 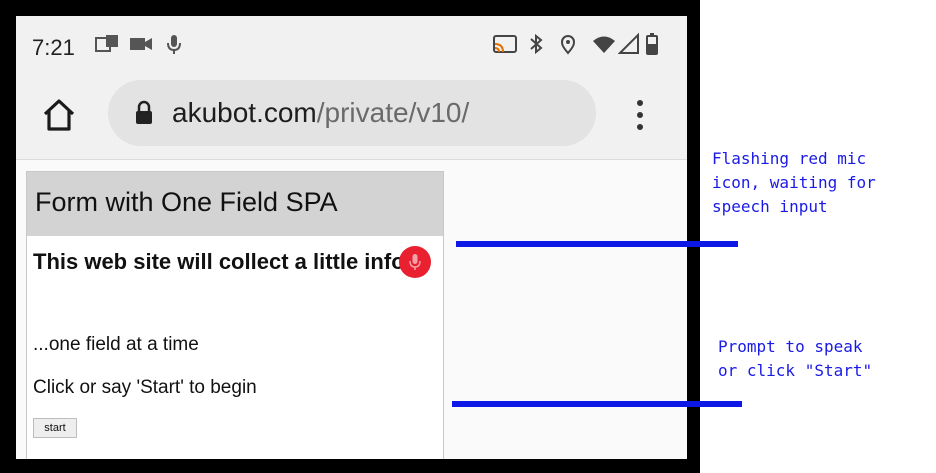 I want to click on app-title: Form with One Field SPA, so click(x=186, y=202).